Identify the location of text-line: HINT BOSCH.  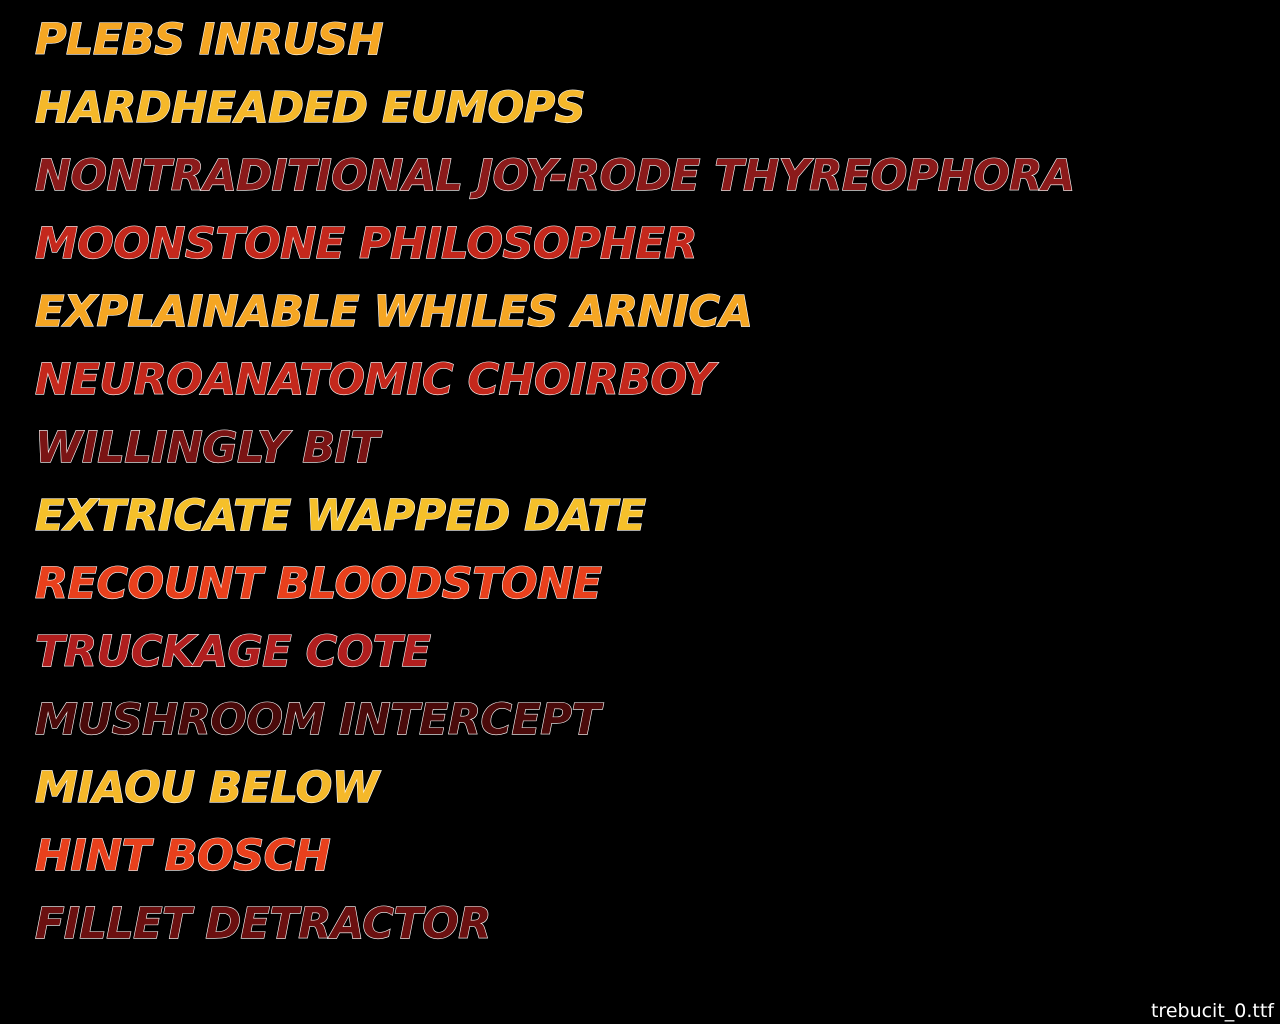
(182, 855).